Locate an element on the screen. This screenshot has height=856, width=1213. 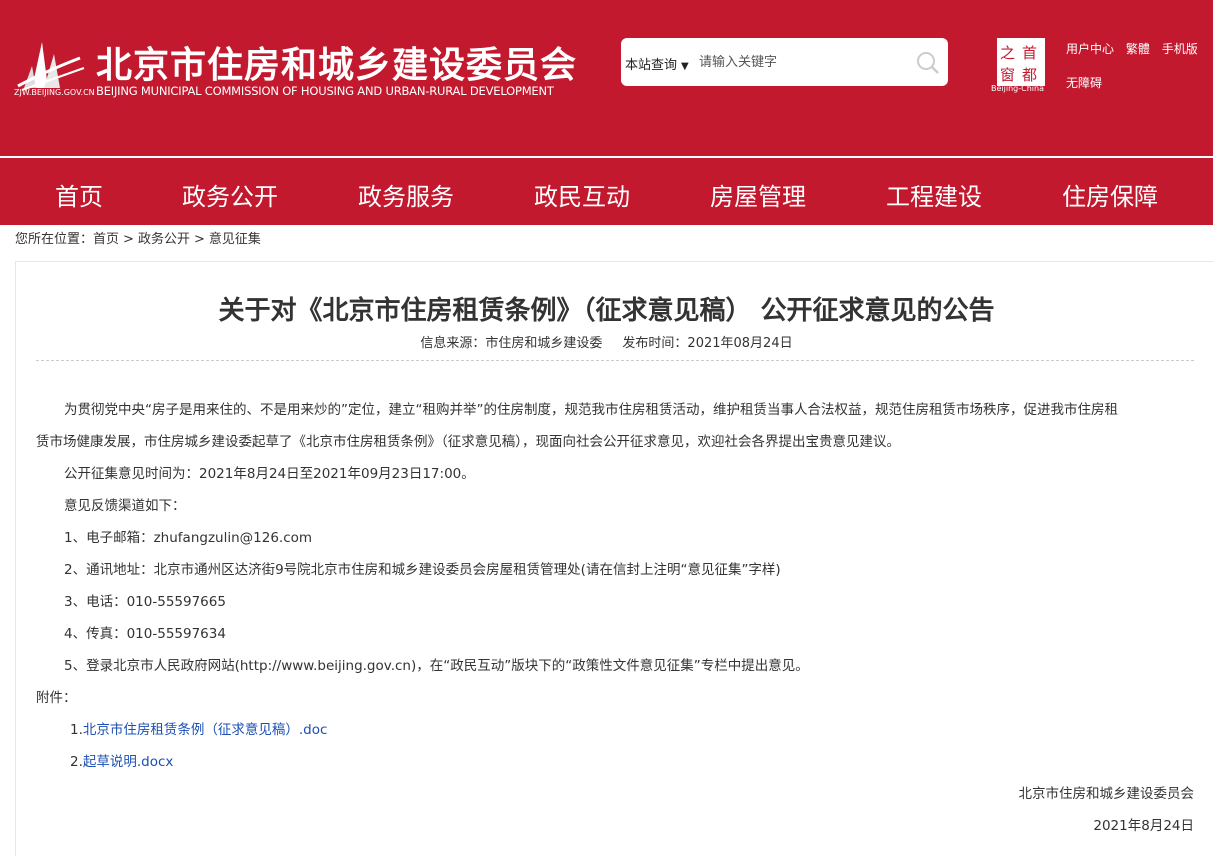
solicitation-period: 公开征集意见时间为：2021年8月24日至2021年09月23日17:00。 is located at coordinates (269, 474).